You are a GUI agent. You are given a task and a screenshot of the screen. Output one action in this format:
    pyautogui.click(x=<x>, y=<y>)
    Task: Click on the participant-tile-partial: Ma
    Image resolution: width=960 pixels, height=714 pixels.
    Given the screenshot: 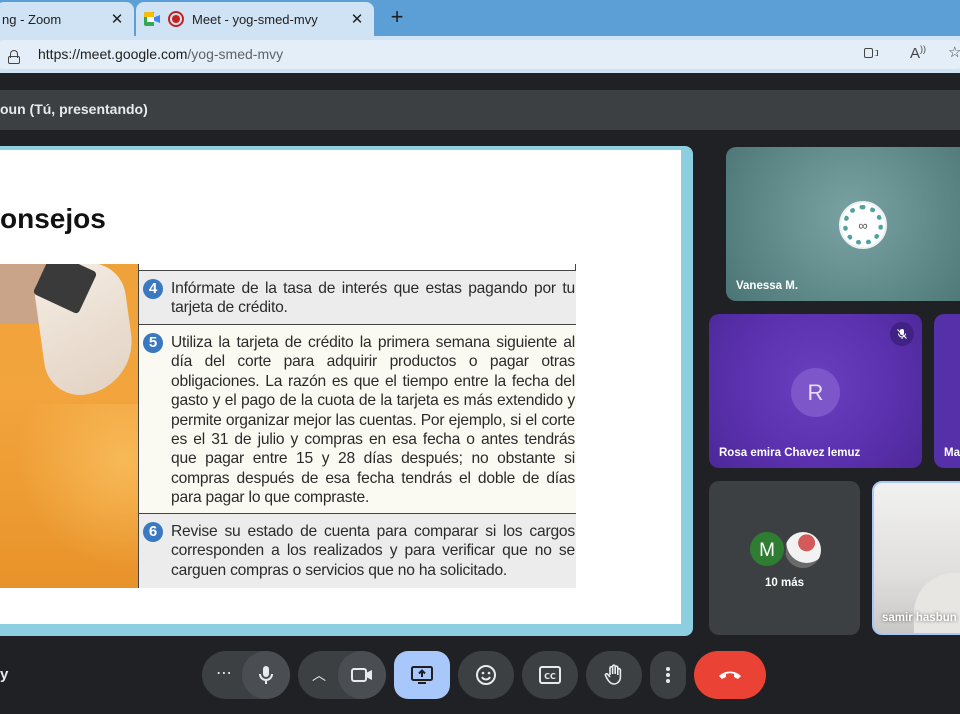 What is the action you would take?
    pyautogui.click(x=947, y=391)
    